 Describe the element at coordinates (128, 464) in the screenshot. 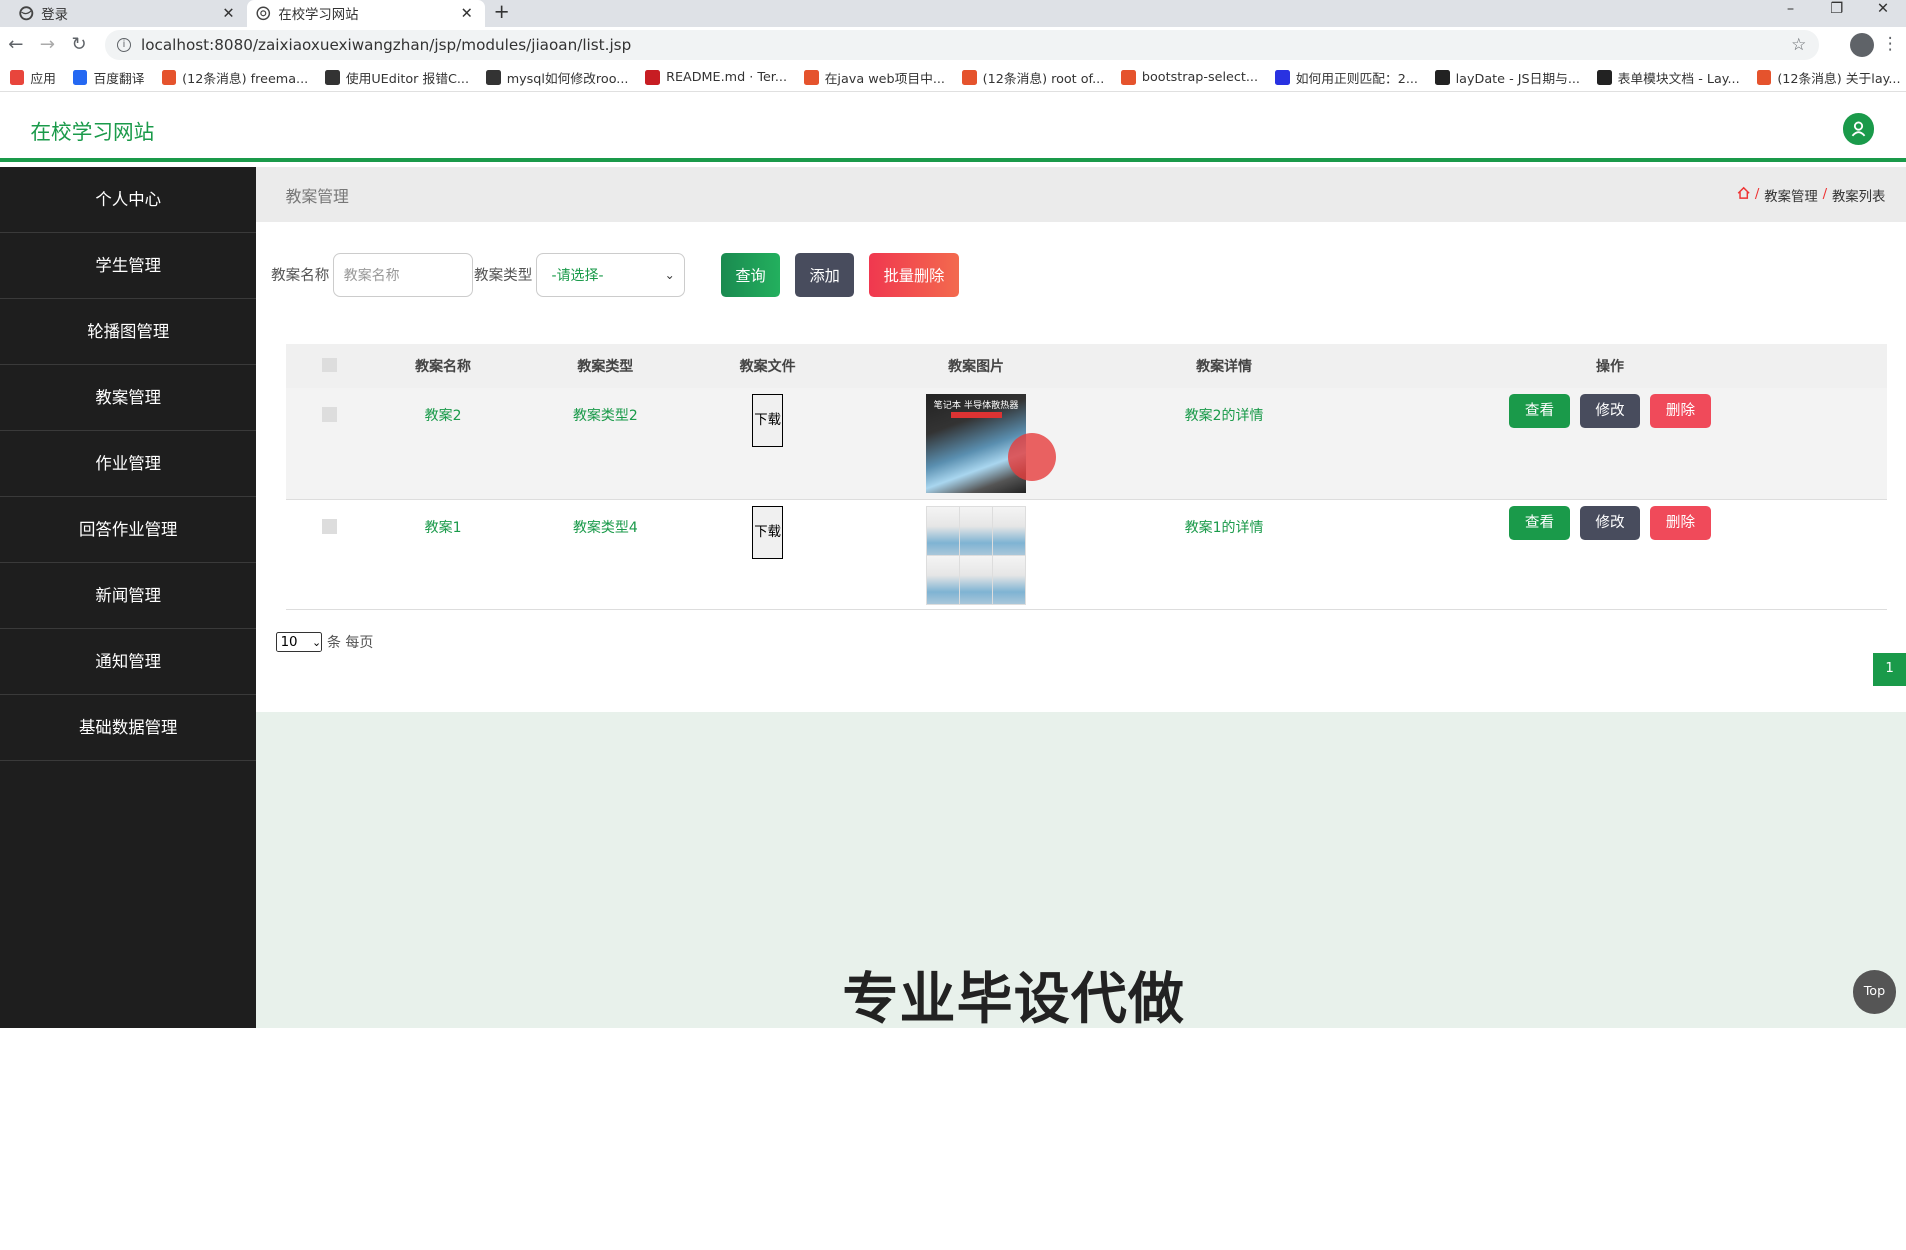

I see `sidebar-item-homework: 作业管理` at that location.